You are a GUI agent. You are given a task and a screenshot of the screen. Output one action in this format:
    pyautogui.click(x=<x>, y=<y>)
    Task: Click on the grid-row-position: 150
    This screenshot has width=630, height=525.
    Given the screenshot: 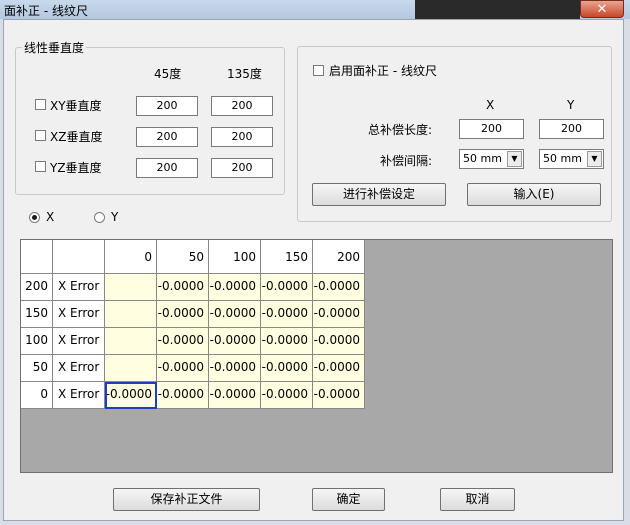 What is the action you would take?
    pyautogui.click(x=37, y=314)
    